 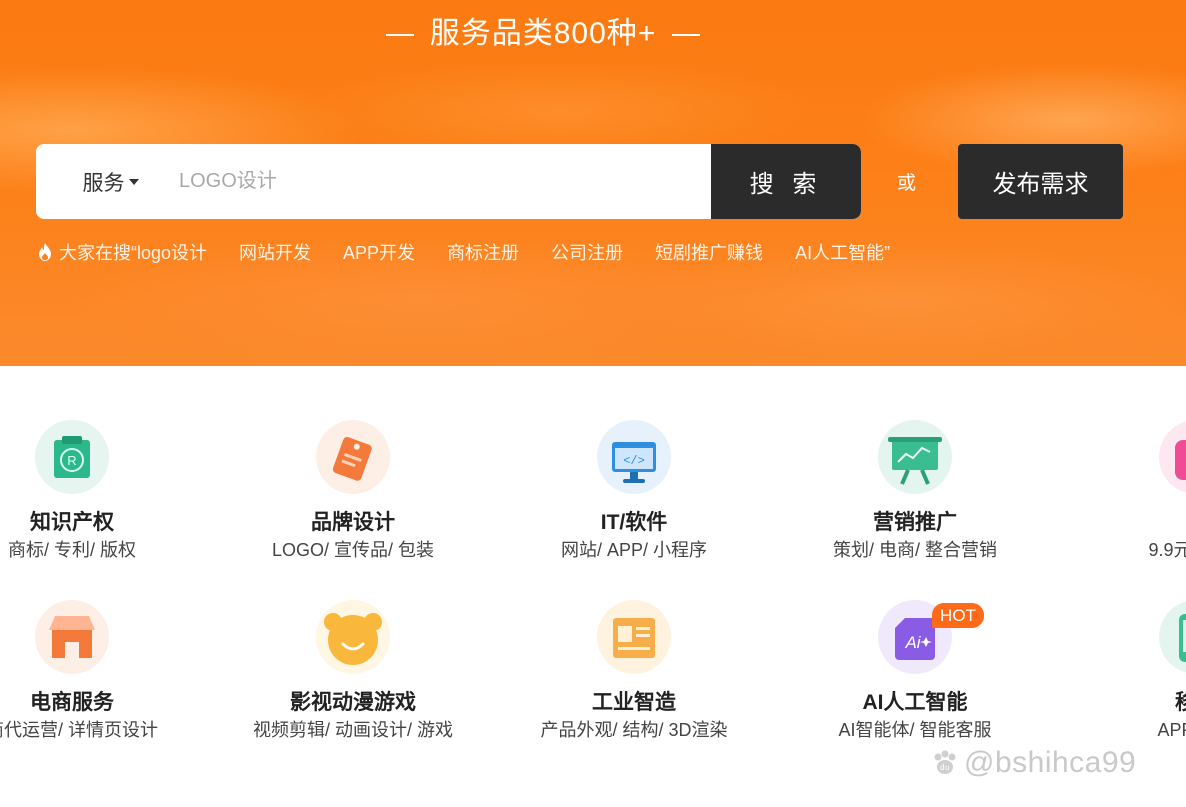 What do you see at coordinates (379, 252) in the screenshot?
I see `hot-link-app: APP开发` at bounding box center [379, 252].